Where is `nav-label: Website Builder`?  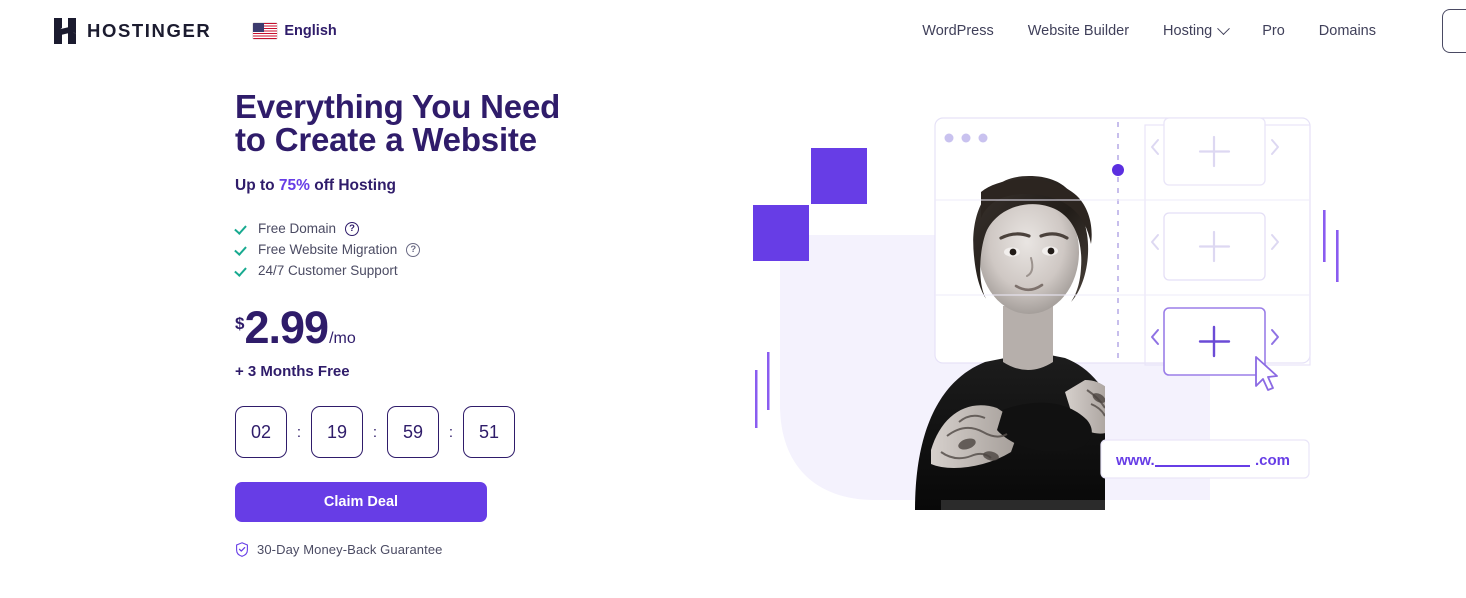
nav-label: Website Builder is located at coordinates (1078, 31).